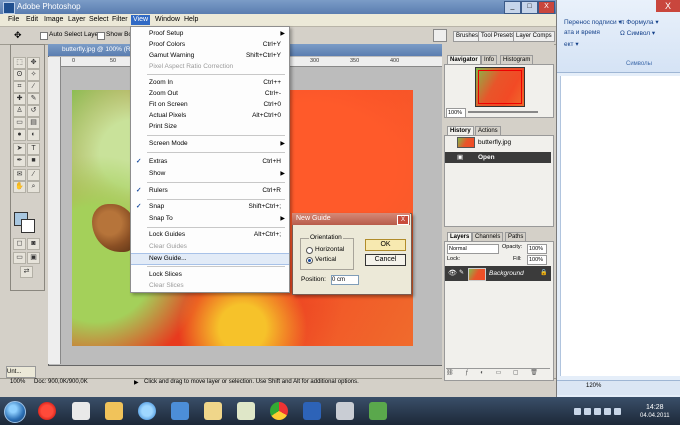 Image resolution: width=680 pixels, height=425 pixels. I want to click on fill-field: 100%, so click(537, 260).